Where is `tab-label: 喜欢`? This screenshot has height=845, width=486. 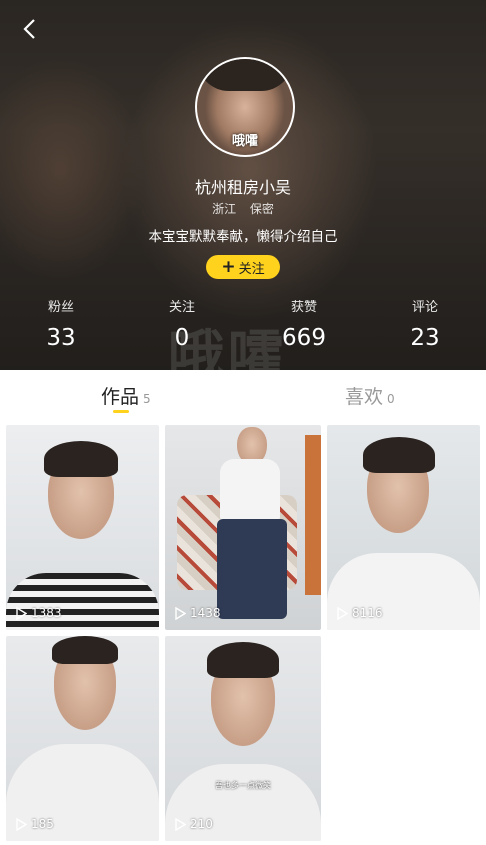
tab-label: 喜欢 is located at coordinates (364, 397).